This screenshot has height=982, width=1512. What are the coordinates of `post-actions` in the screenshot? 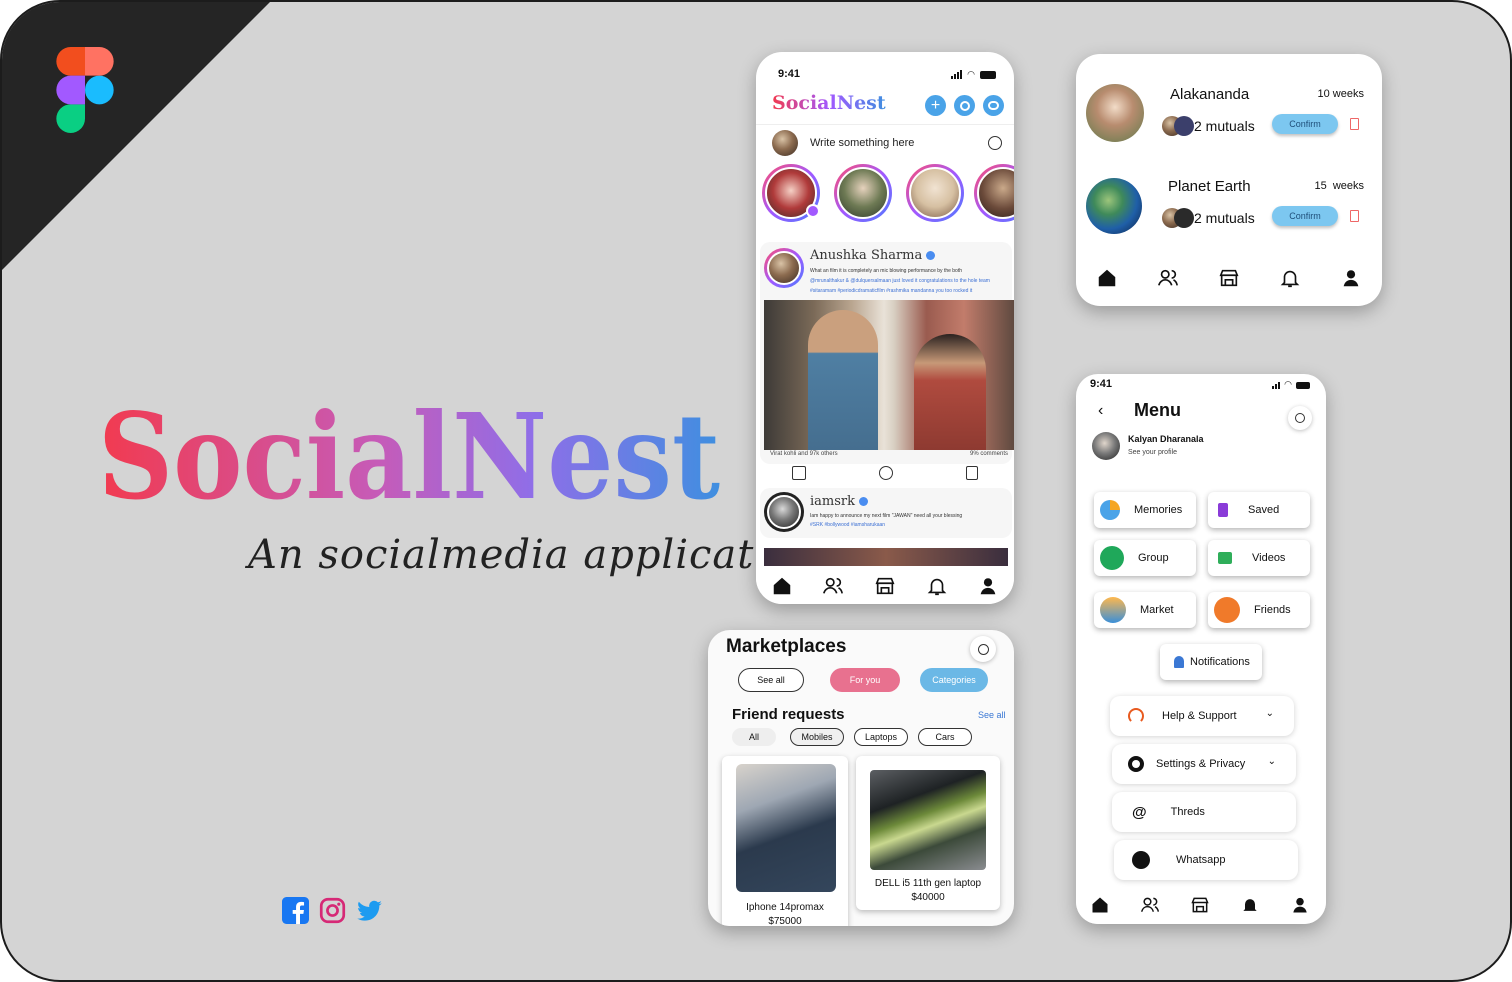 It's located at (885, 475).